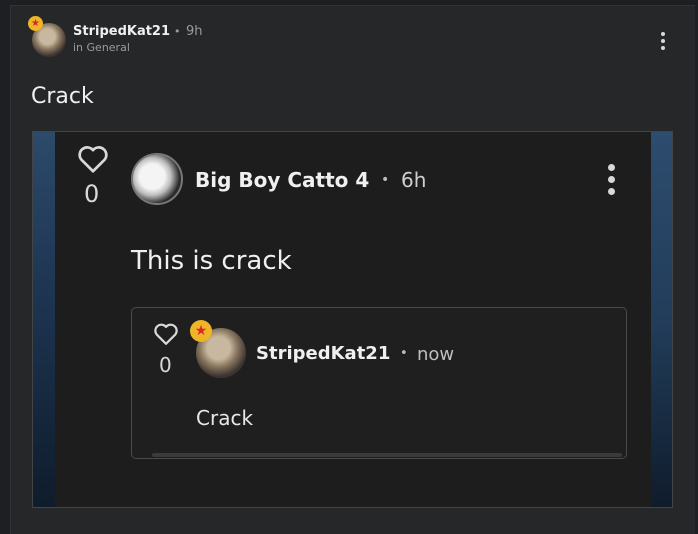  Describe the element at coordinates (436, 354) in the screenshot. I see `reply-timestamp: now` at that location.